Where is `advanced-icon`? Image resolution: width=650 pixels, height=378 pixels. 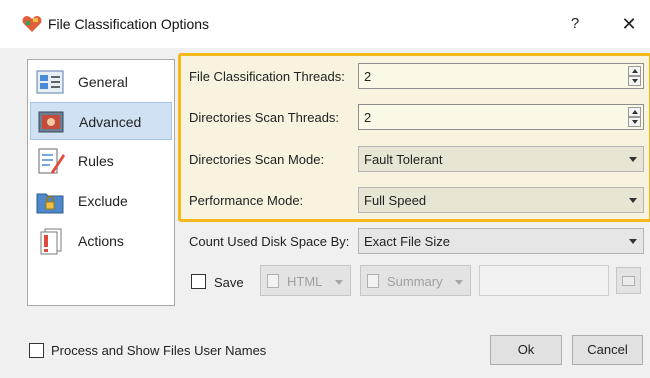 advanced-icon is located at coordinates (51, 122).